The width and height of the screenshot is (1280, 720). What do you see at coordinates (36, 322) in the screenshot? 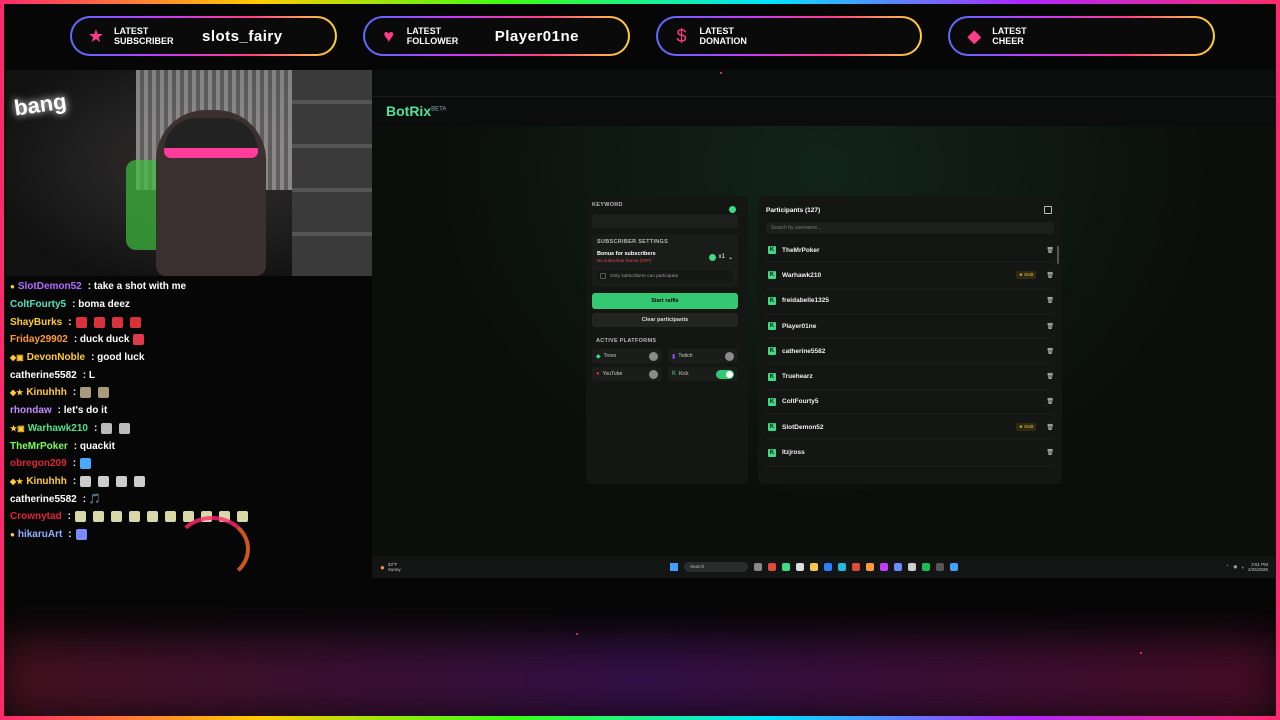
I see `chat-username: ShayBurks` at bounding box center [36, 322].